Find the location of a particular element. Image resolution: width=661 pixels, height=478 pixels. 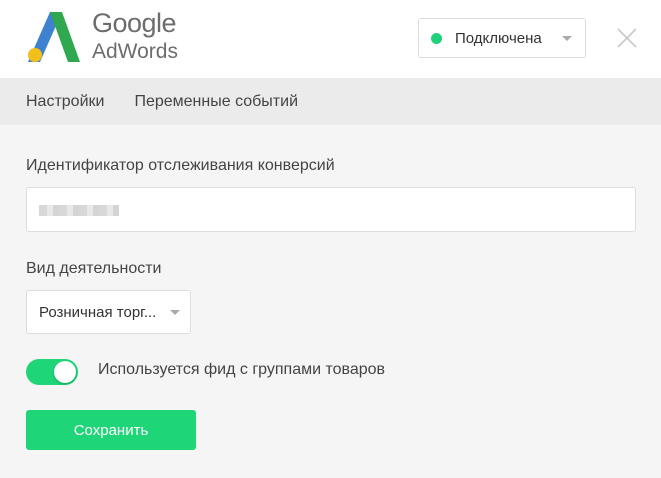

save-button: Сохранить is located at coordinates (111, 430).